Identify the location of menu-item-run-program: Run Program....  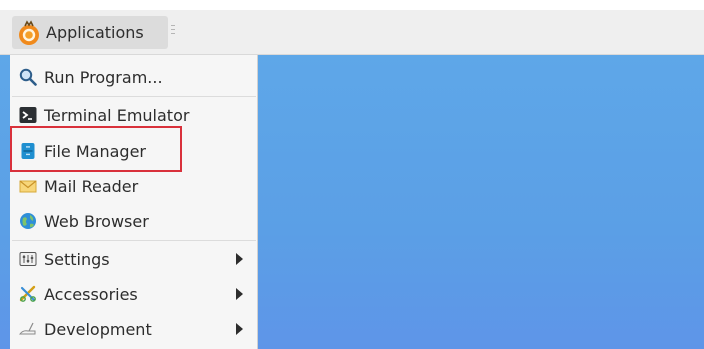
(134, 77).